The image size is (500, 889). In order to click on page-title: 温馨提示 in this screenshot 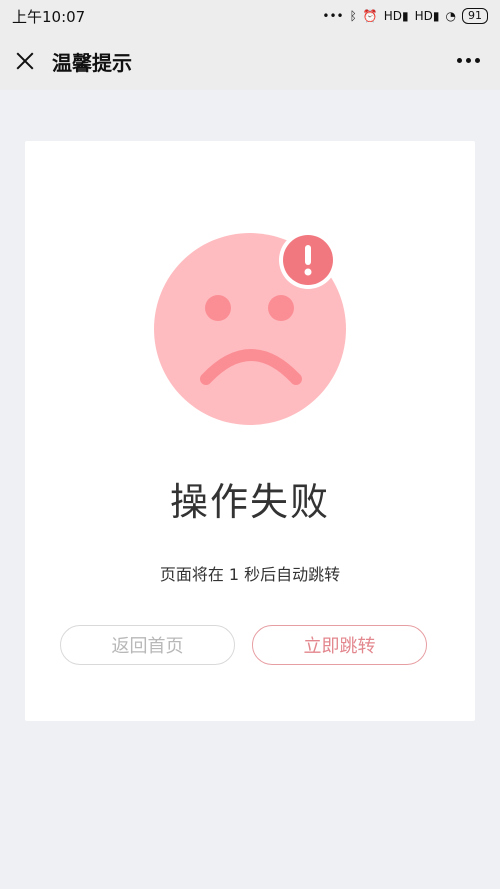, I will do `click(92, 62)`.